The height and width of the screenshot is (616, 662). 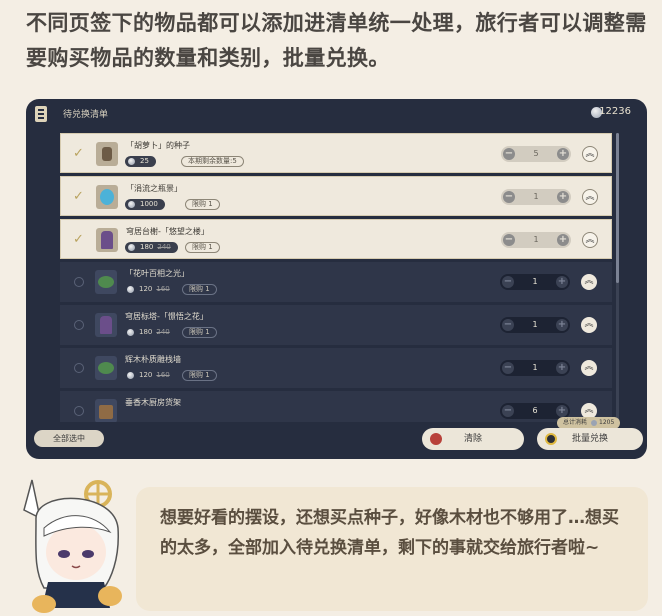 What do you see at coordinates (153, 359) in the screenshot?
I see `item-name: 辉木朴质雕栈墙` at bounding box center [153, 359].